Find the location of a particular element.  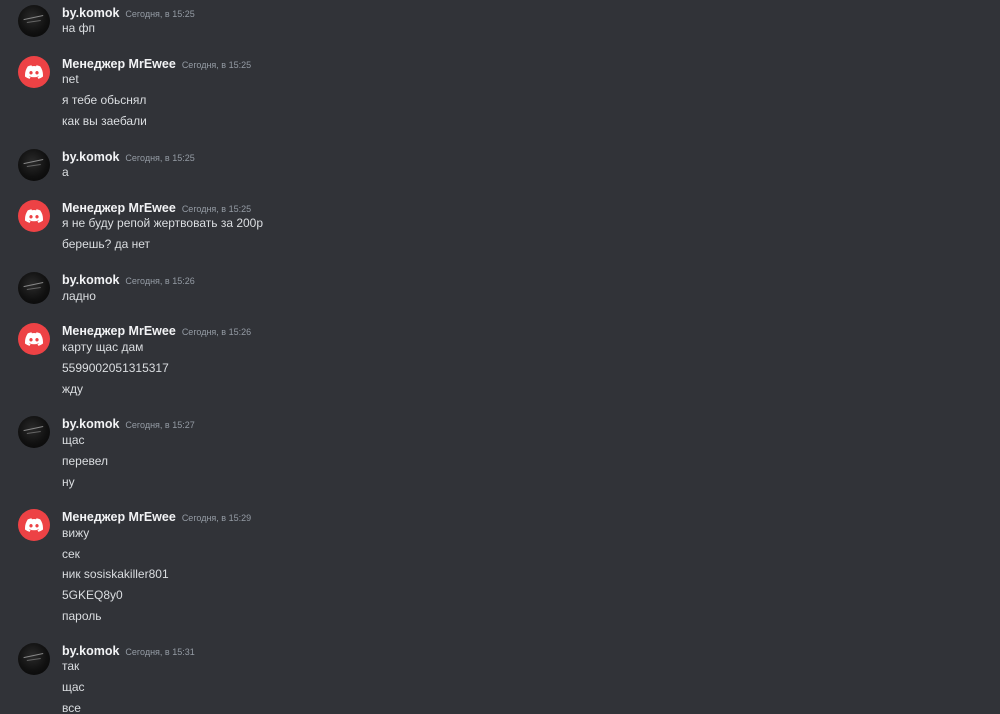

message-text: ник sosiskakiller801 is located at coordinates (115, 574).